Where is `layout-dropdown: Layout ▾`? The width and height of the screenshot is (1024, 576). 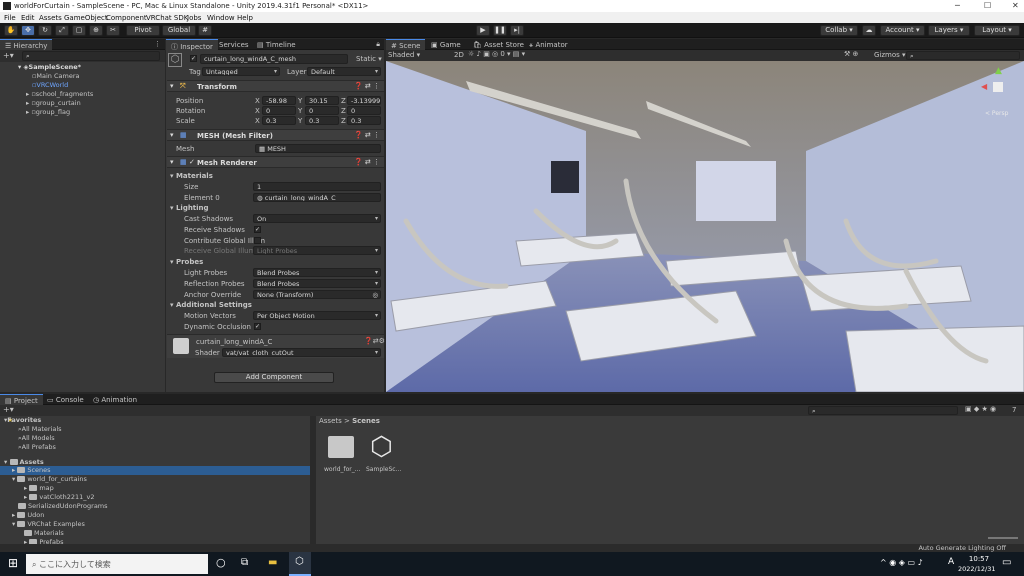 layout-dropdown: Layout ▾ is located at coordinates (997, 30).